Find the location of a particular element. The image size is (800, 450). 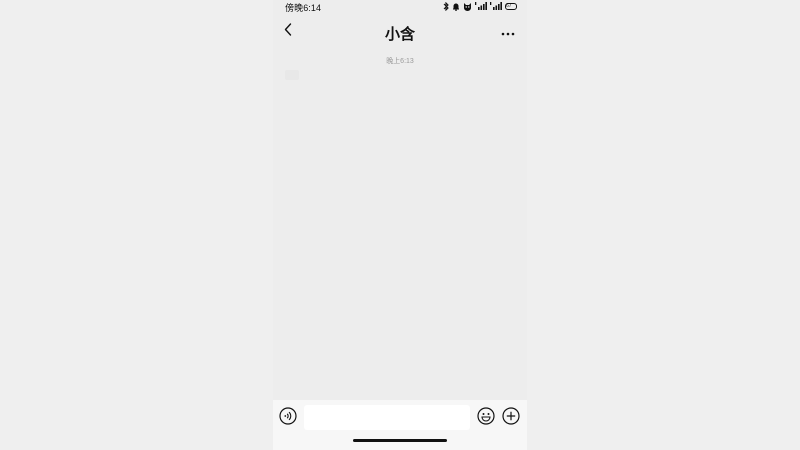

more-button is located at coordinates (508, 32).